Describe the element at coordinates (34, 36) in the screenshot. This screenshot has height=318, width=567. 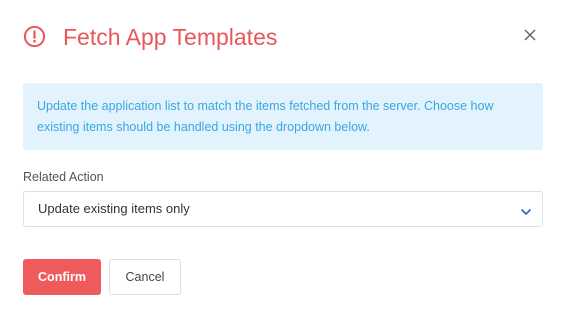
I see `alert-circle-icon` at that location.